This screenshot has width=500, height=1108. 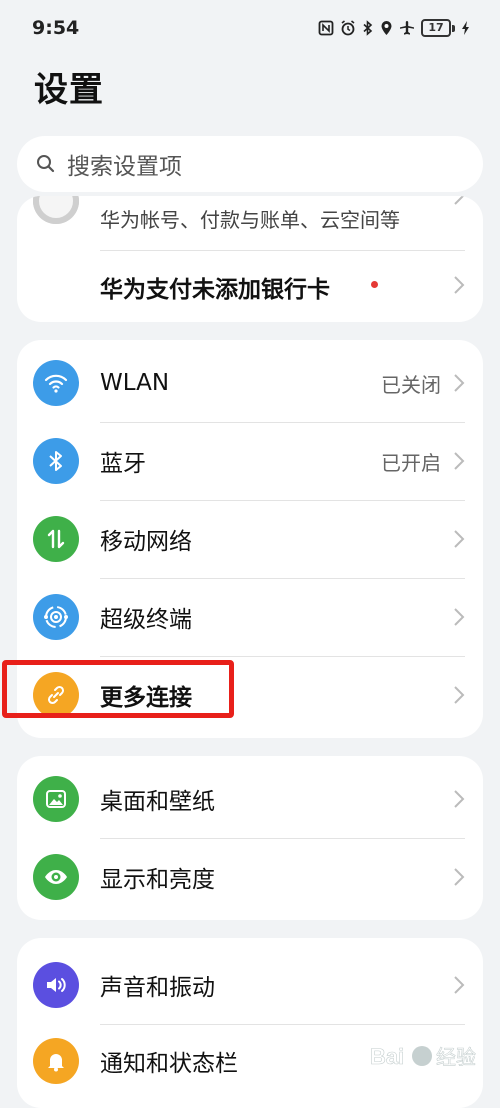 What do you see at coordinates (56, 539) in the screenshot?
I see `mobile-data-icon` at bounding box center [56, 539].